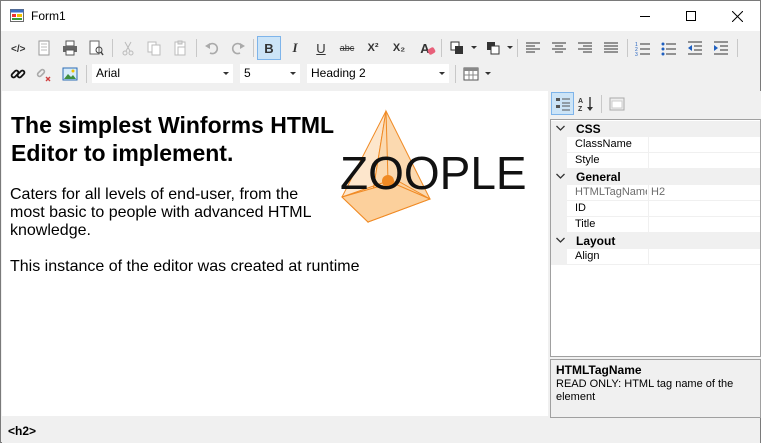 This screenshot has width=761, height=443. What do you see at coordinates (22, 431) in the screenshot?
I see `current-tag-label: <h2>` at bounding box center [22, 431].